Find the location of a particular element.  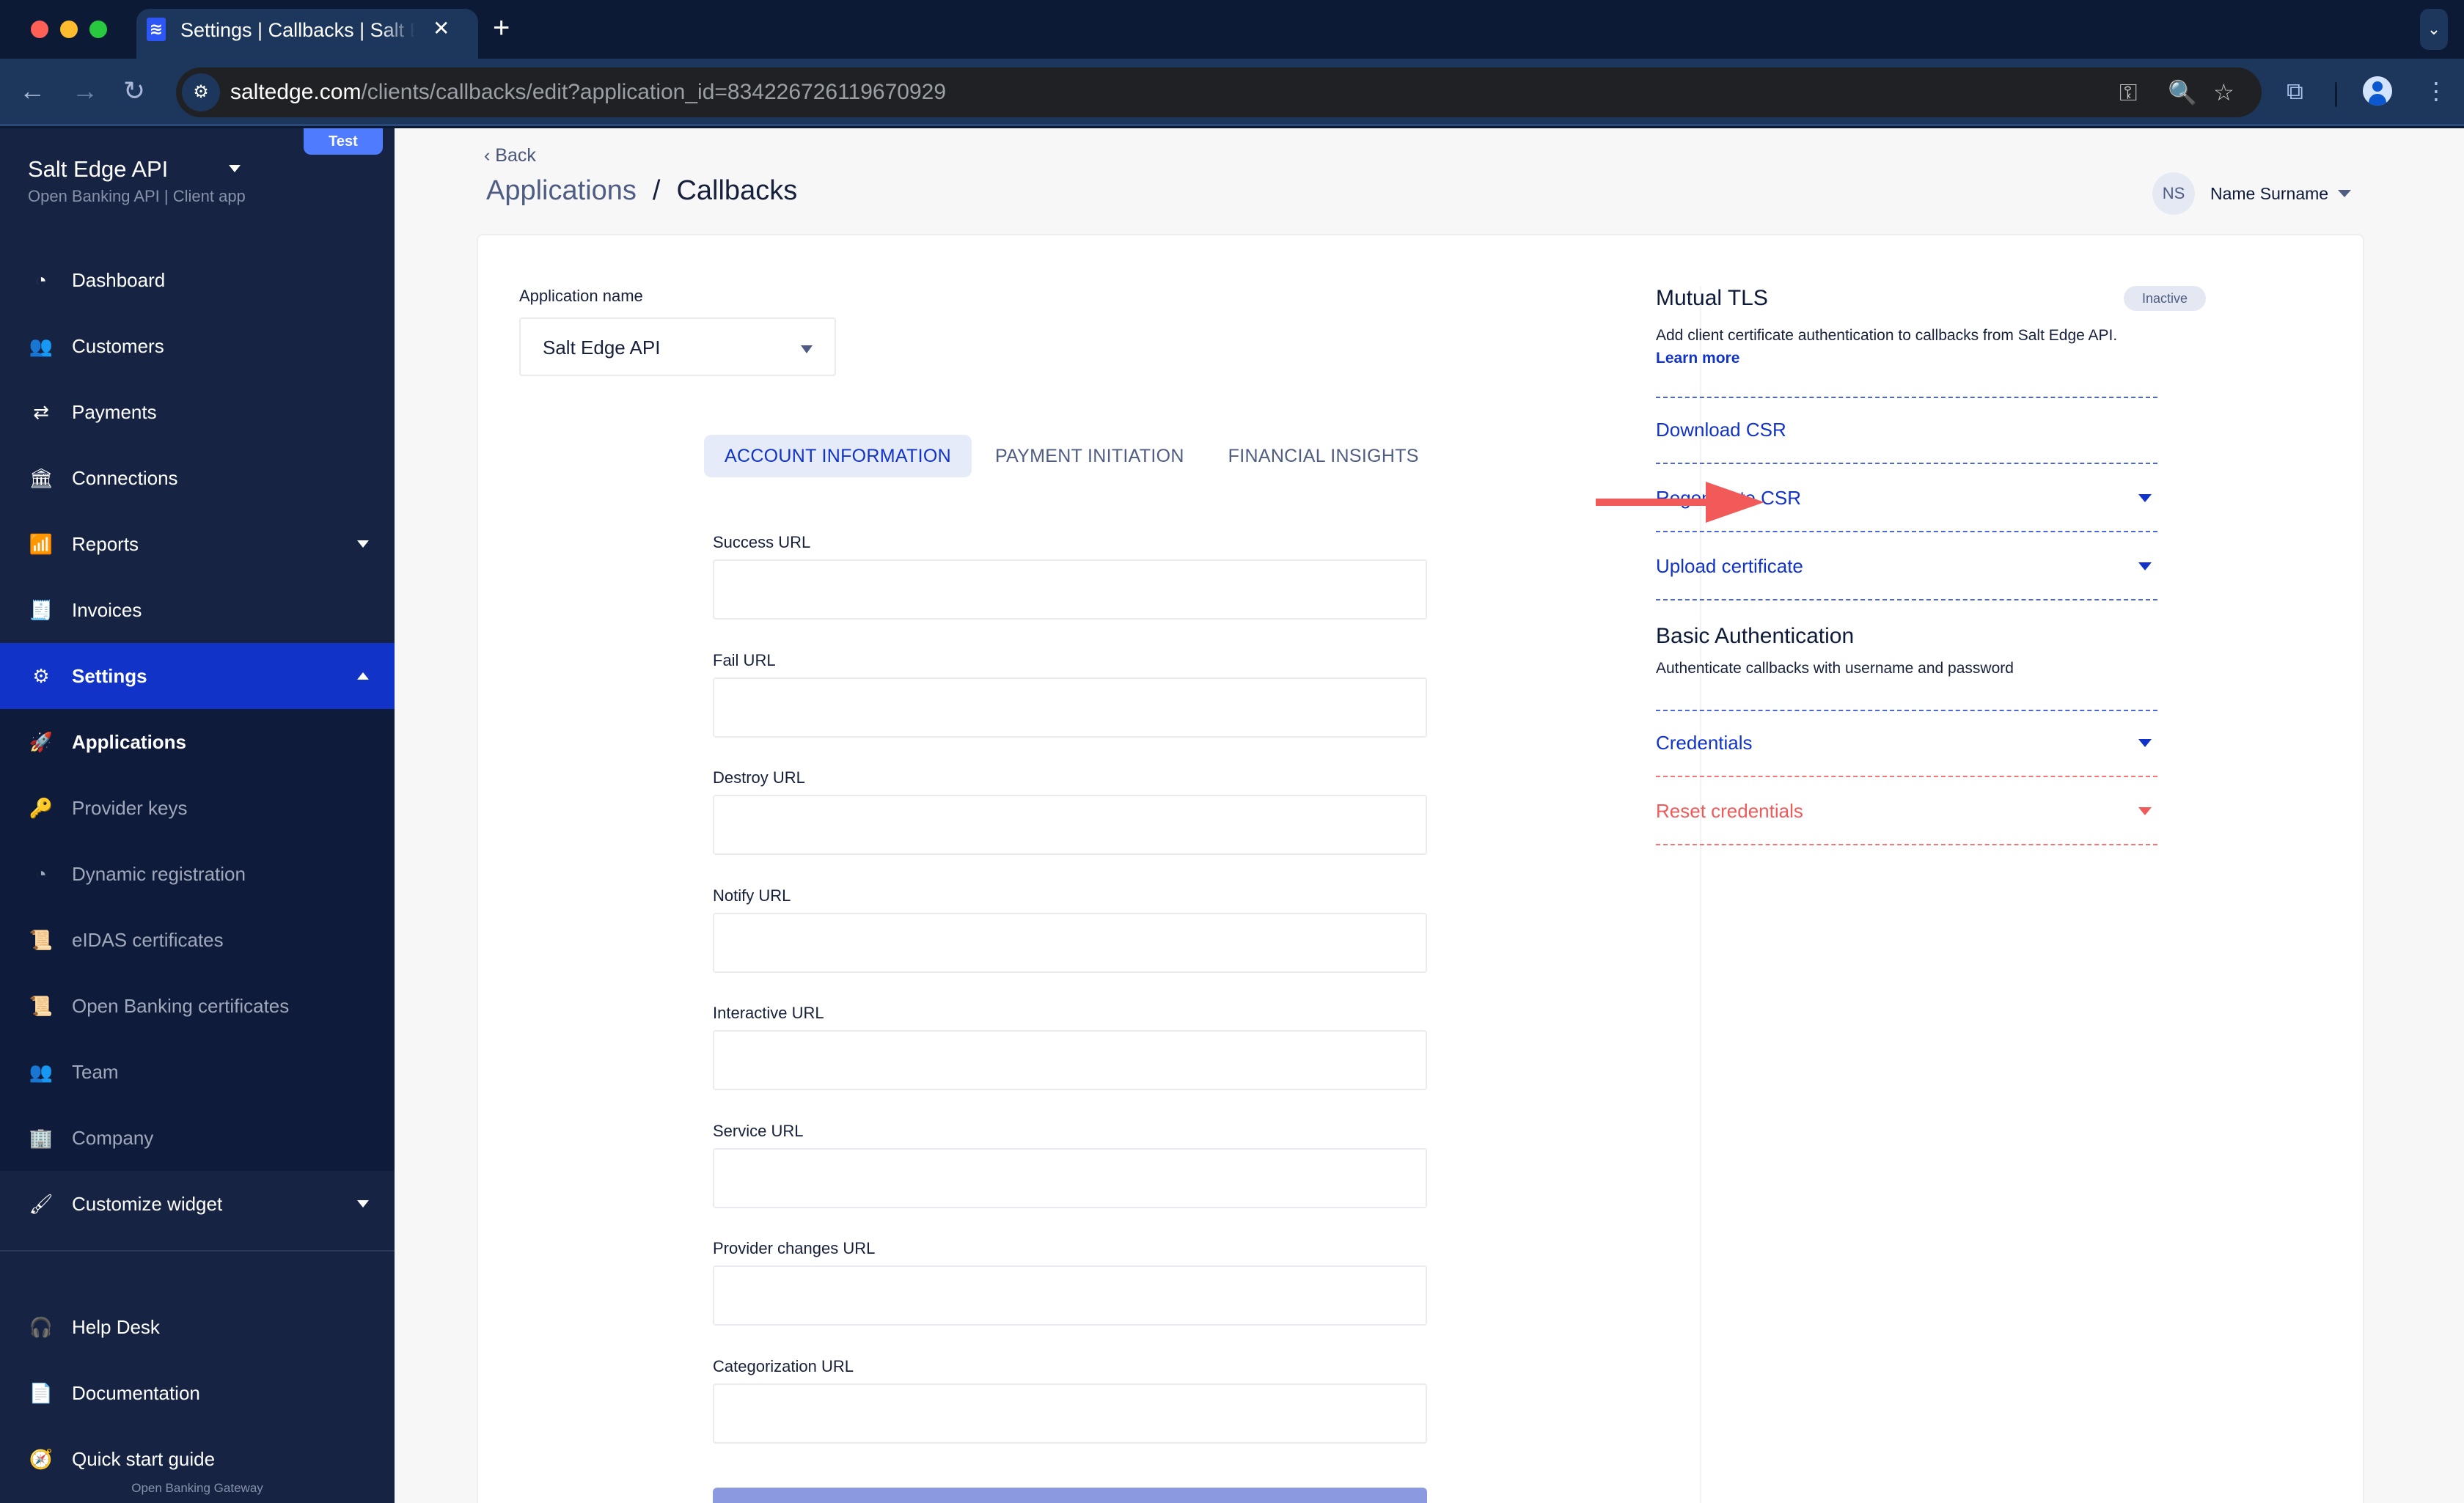

categorization-url-input is located at coordinates (1070, 1413).